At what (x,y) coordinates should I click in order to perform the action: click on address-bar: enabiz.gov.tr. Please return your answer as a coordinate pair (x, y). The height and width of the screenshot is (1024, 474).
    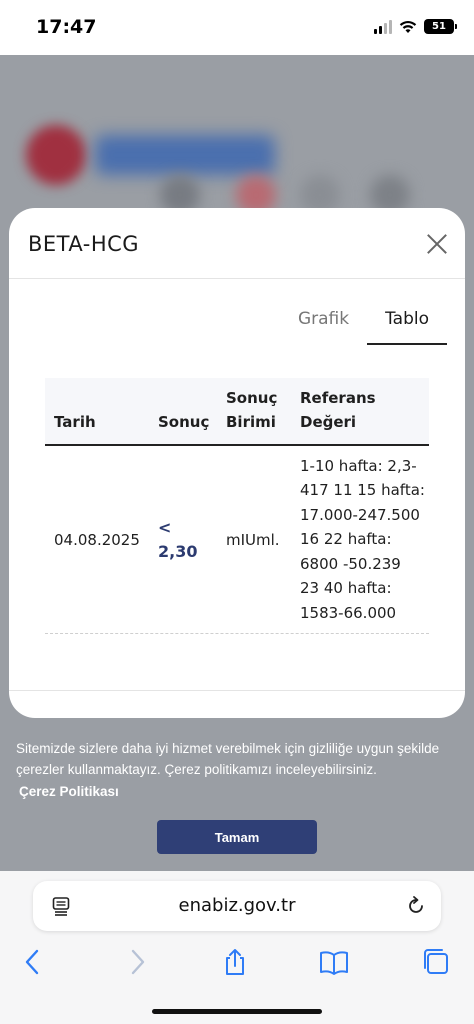
    Looking at the image, I should click on (237, 906).